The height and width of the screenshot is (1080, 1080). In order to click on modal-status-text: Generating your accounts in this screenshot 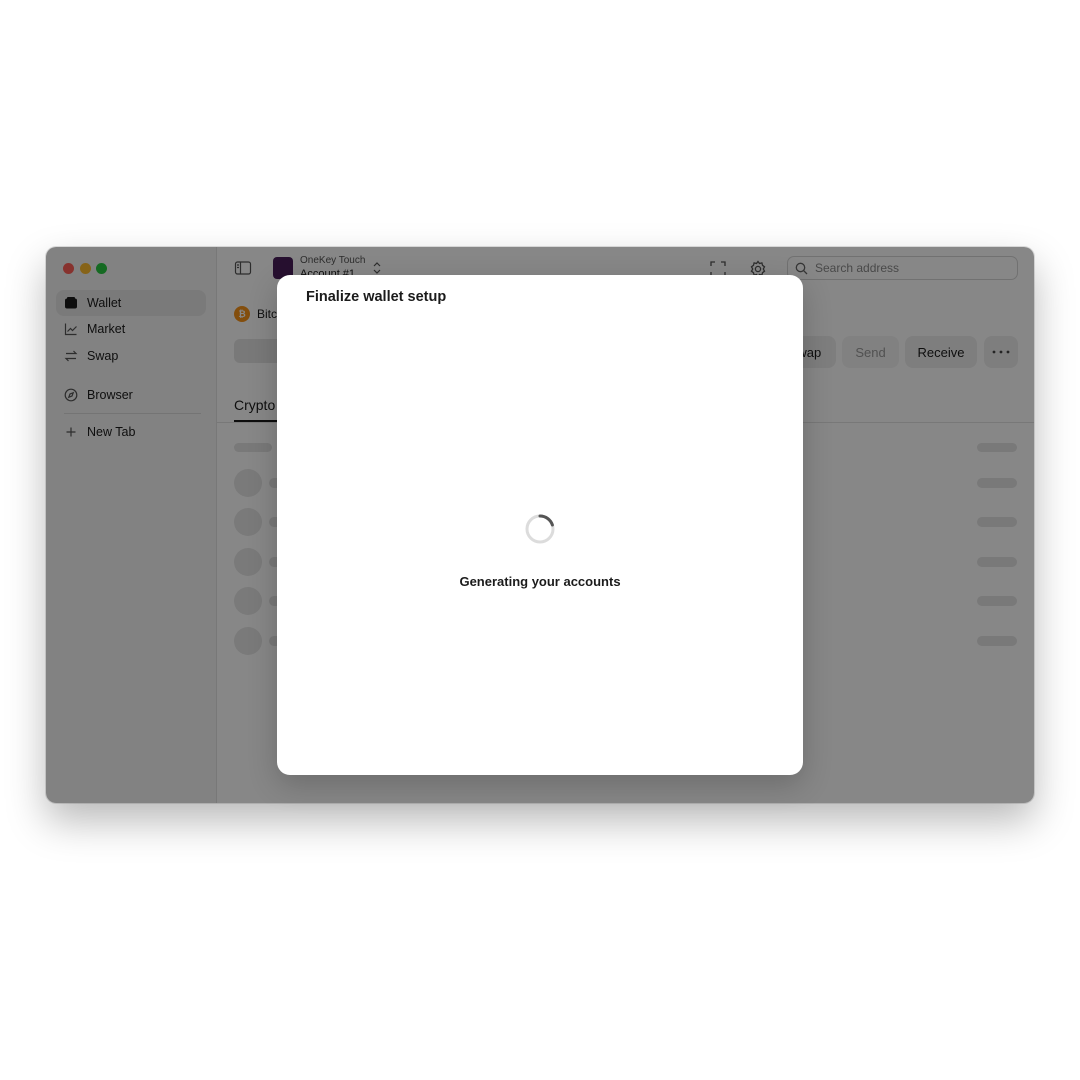, I will do `click(540, 581)`.